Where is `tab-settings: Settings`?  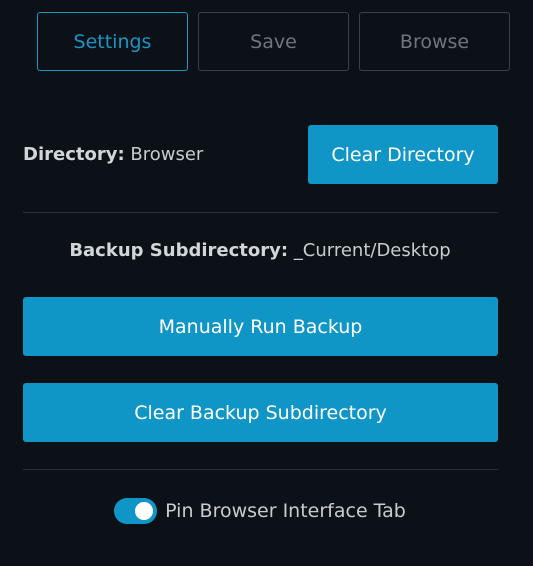 tab-settings: Settings is located at coordinates (112, 41).